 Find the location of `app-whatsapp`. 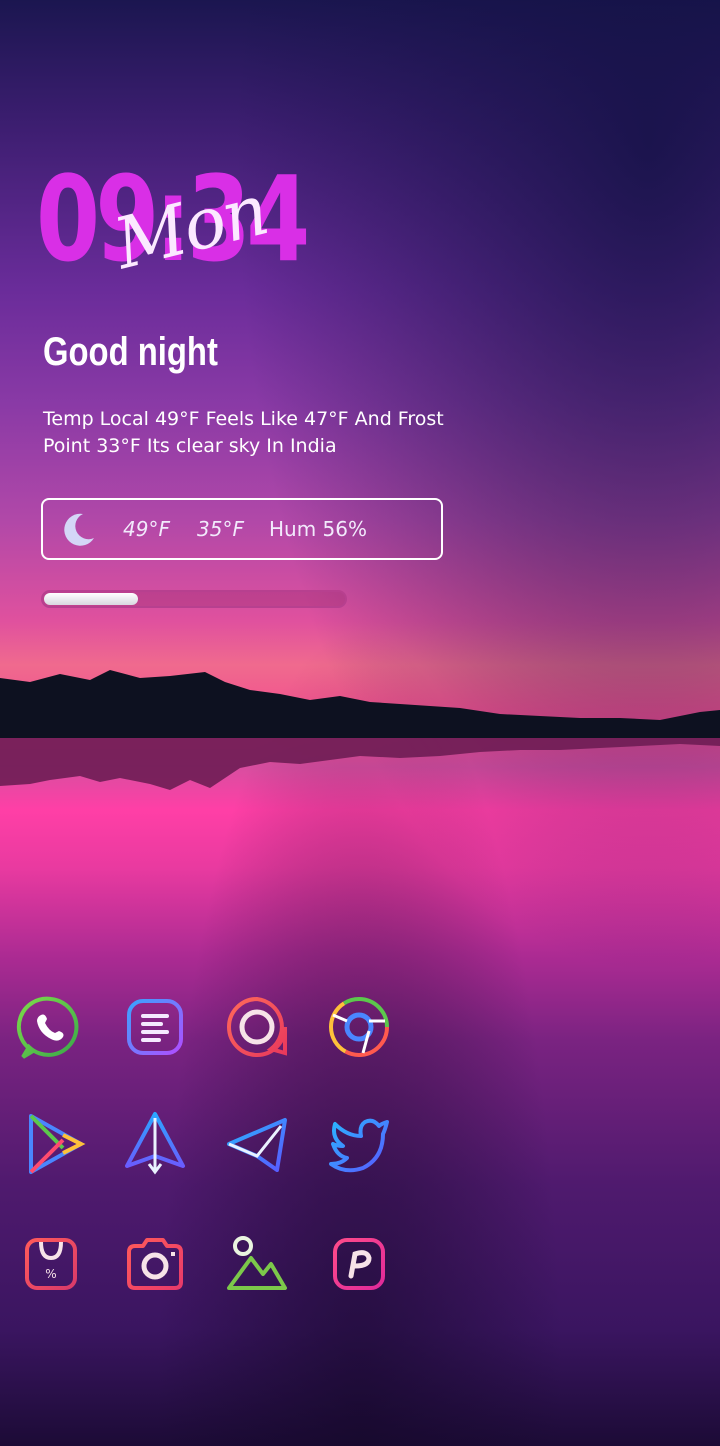

app-whatsapp is located at coordinates (51, 1027).